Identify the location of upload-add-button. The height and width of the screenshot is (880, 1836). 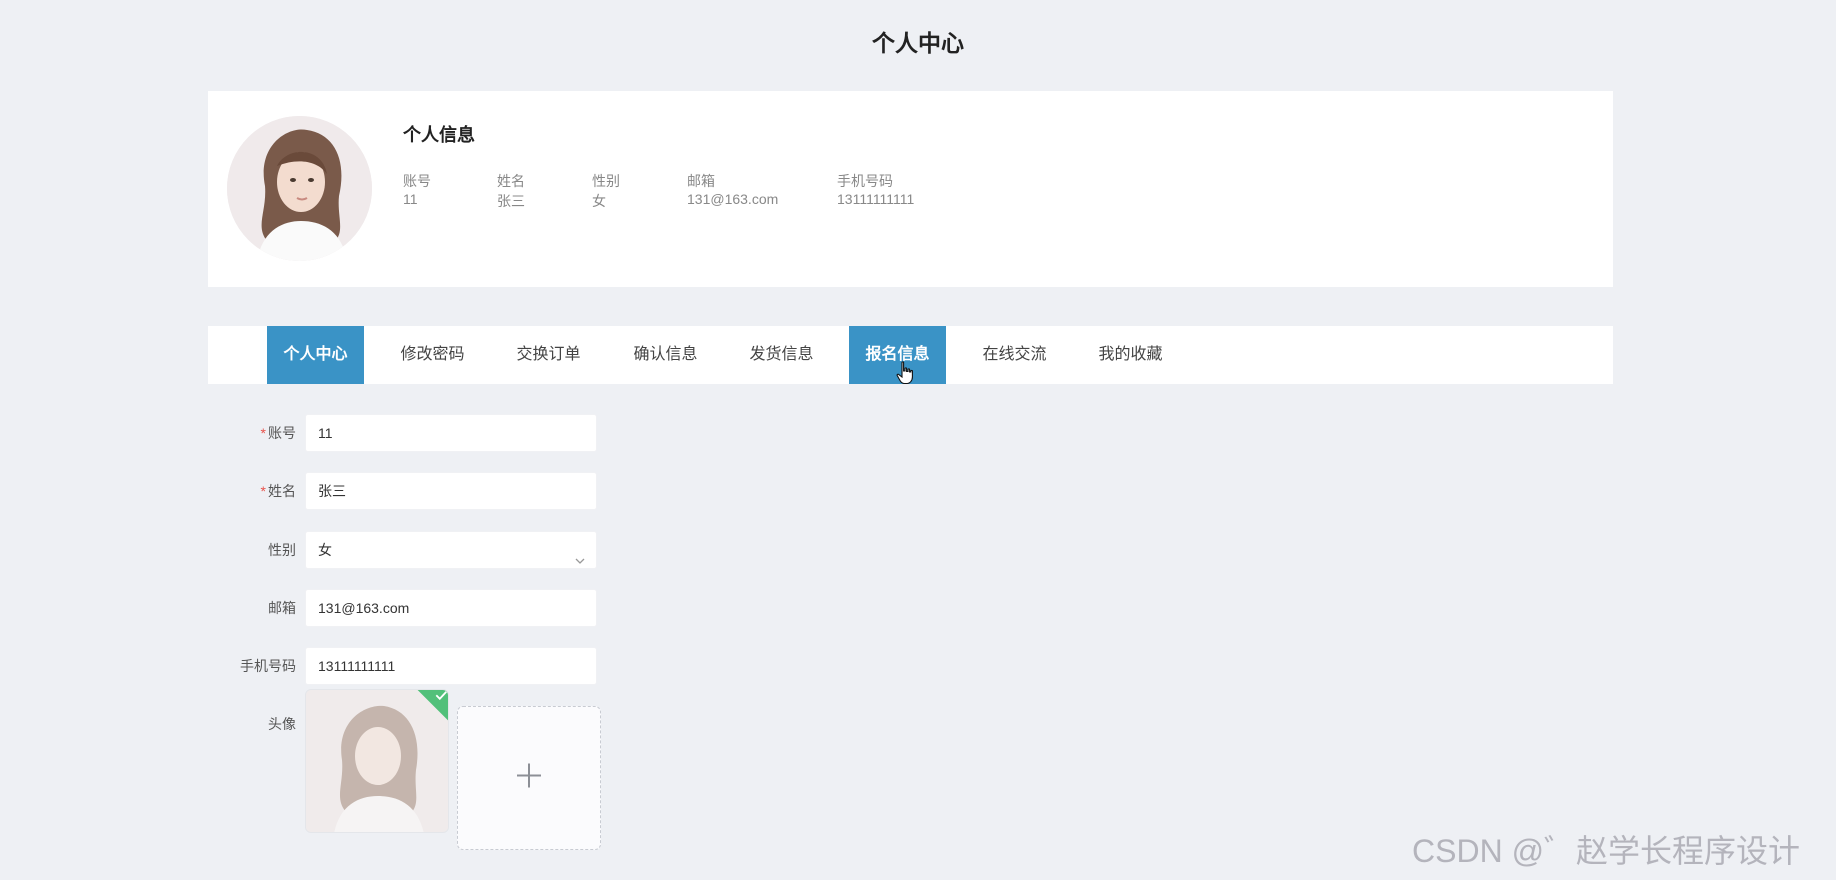
(529, 778).